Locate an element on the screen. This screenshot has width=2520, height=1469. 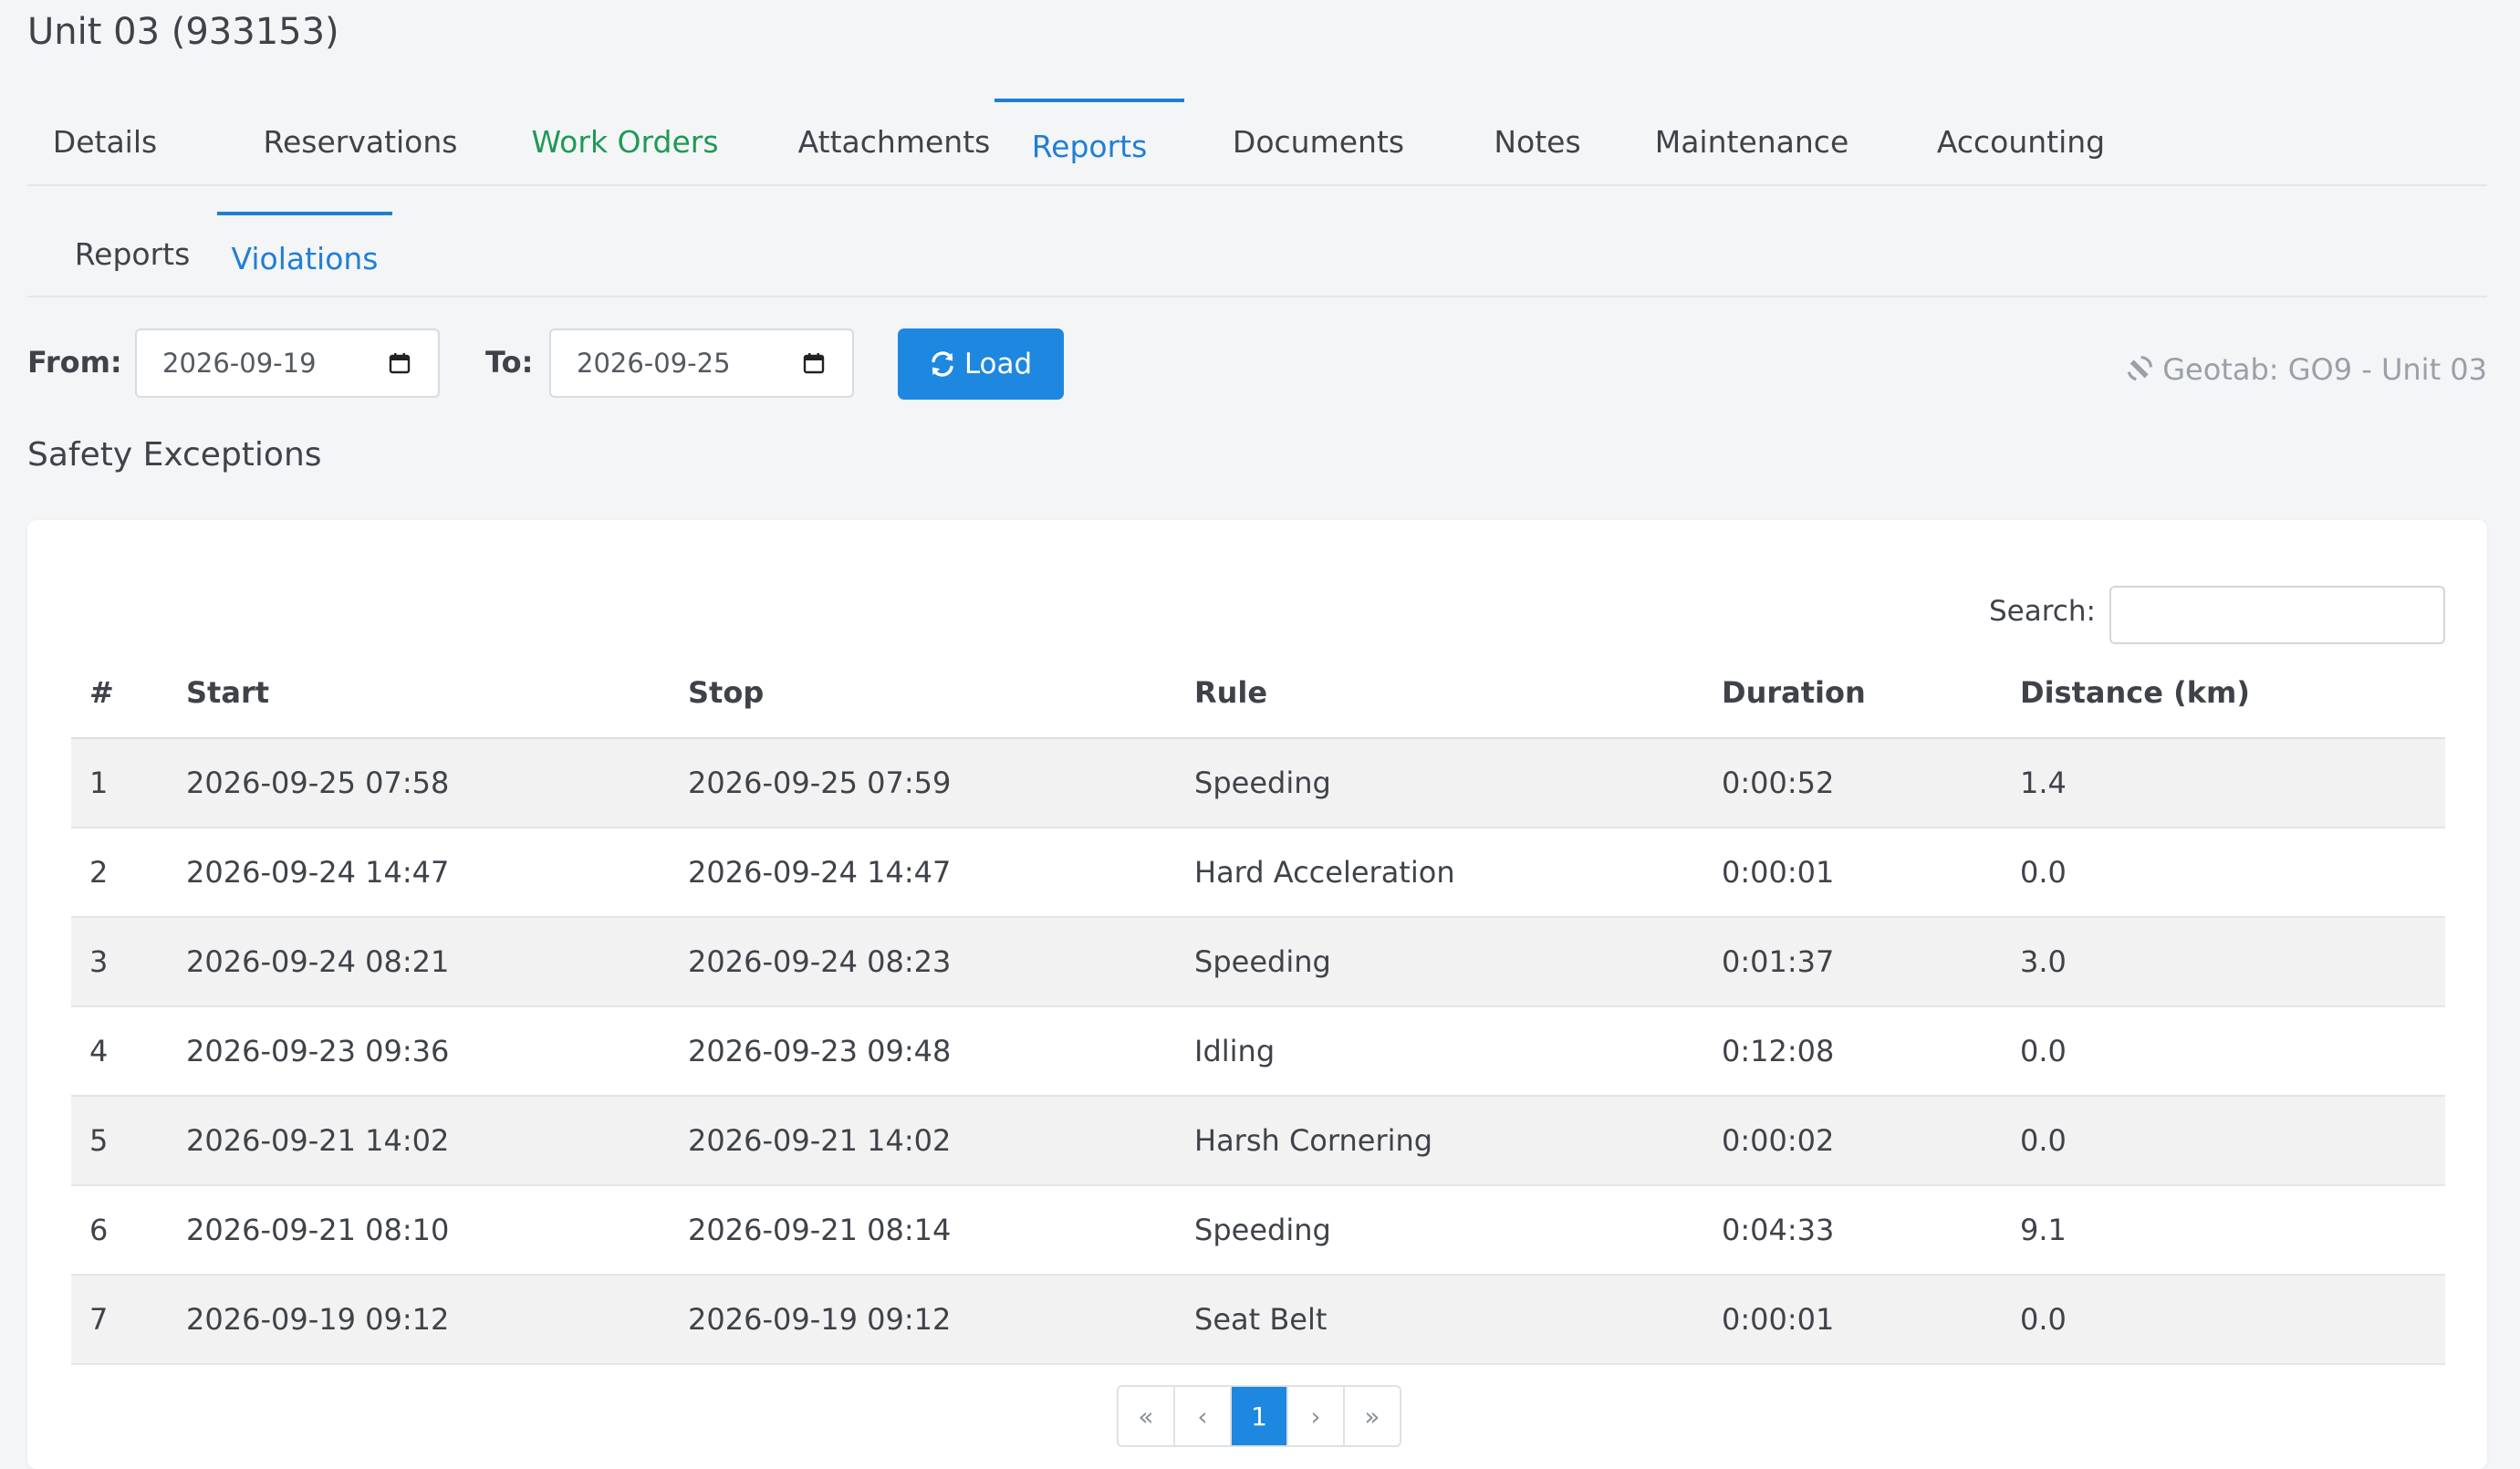
cell-stop: 2026-09-24 08:23 is located at coordinates (923, 962).